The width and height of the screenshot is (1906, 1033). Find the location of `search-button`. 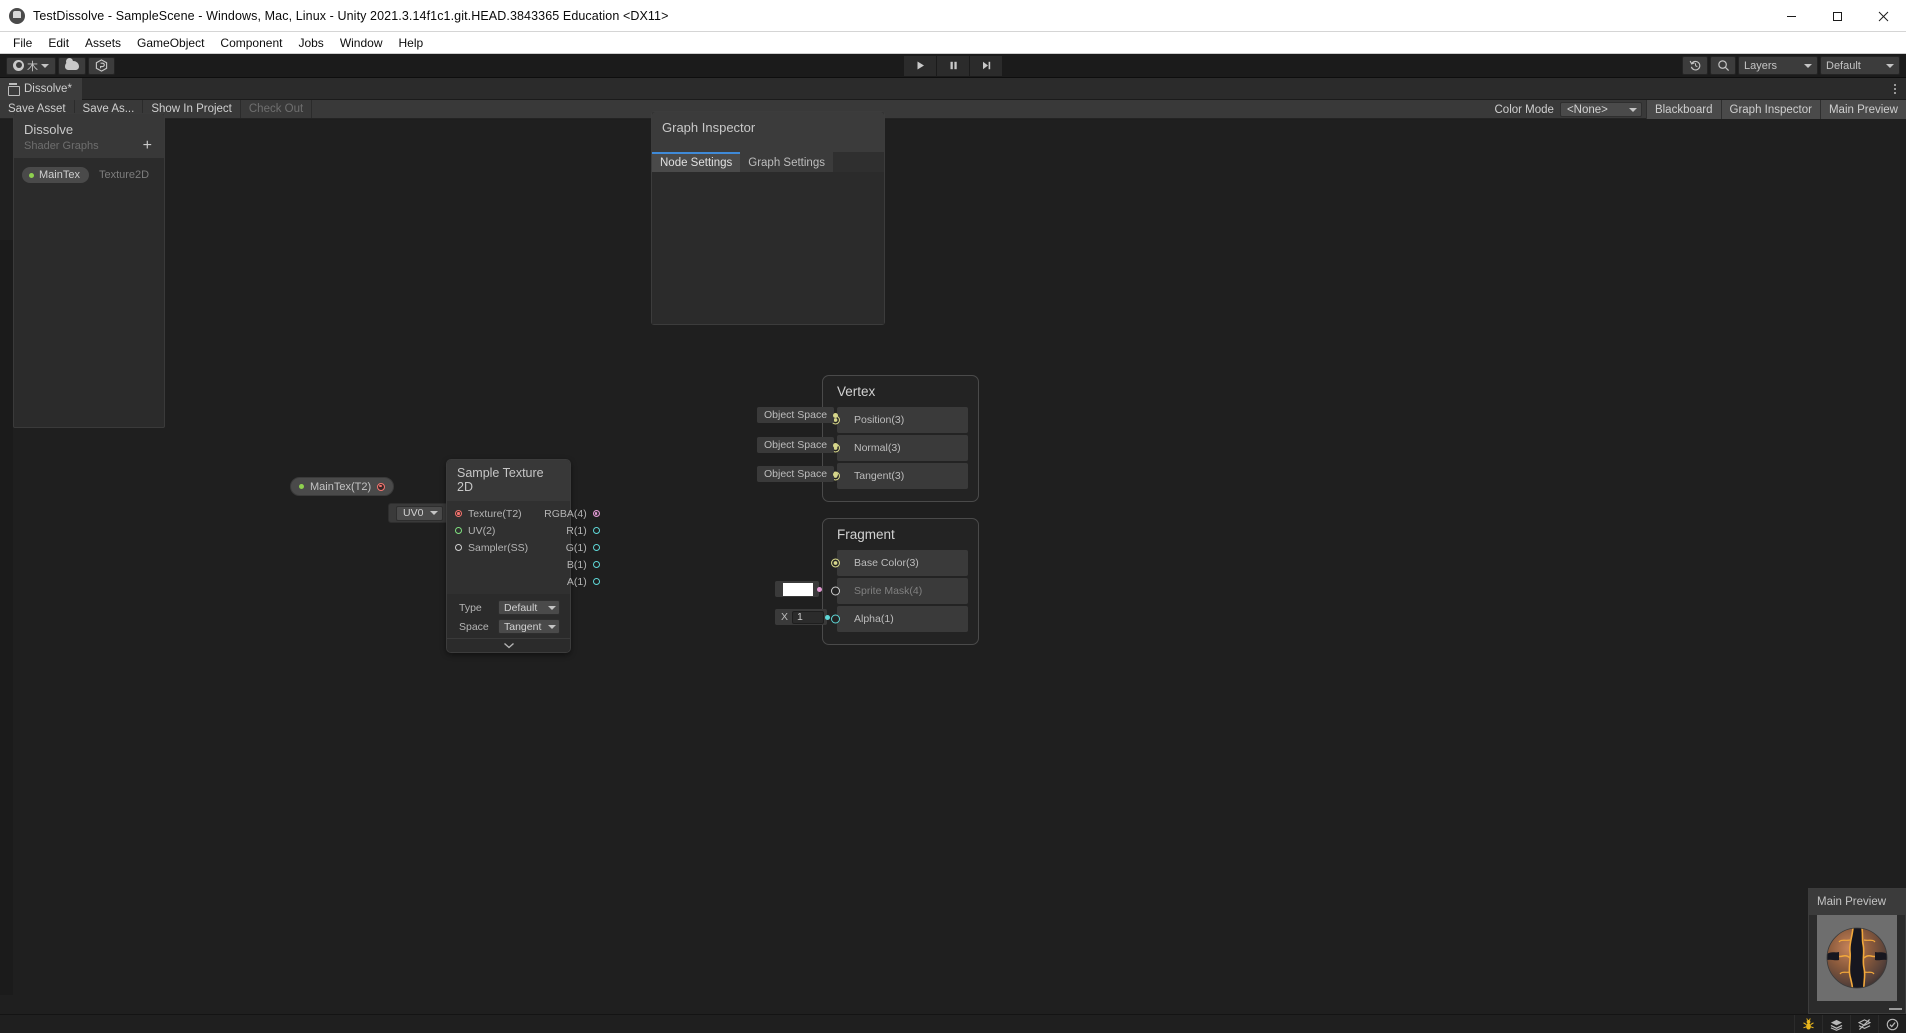

search-button is located at coordinates (1723, 65).